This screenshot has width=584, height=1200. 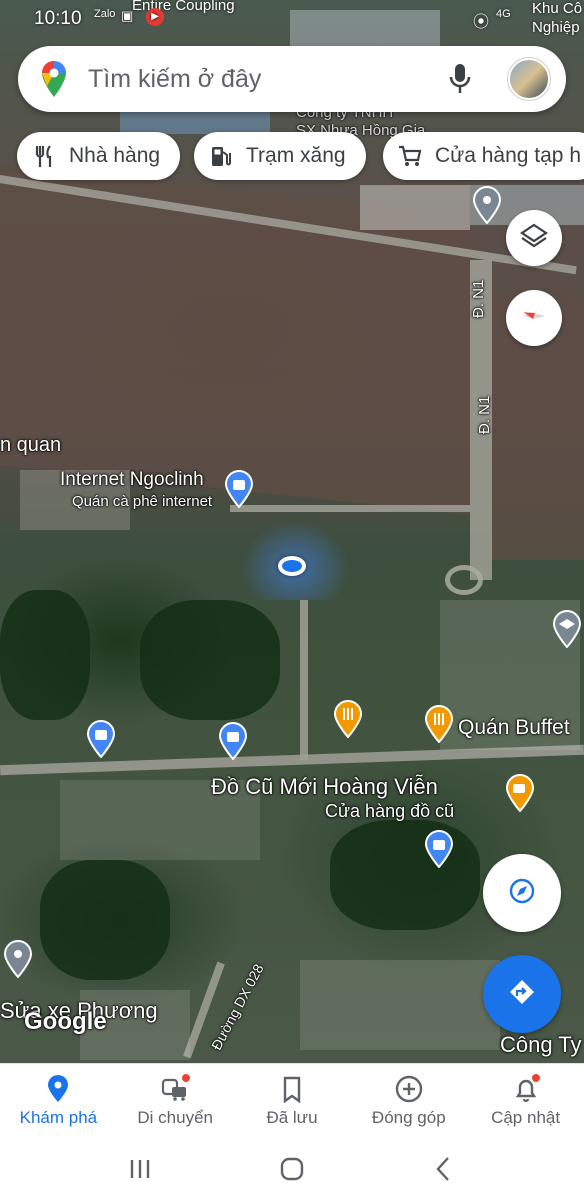 I want to click on nav-contribute: Đóng góp, so click(x=408, y=1101).